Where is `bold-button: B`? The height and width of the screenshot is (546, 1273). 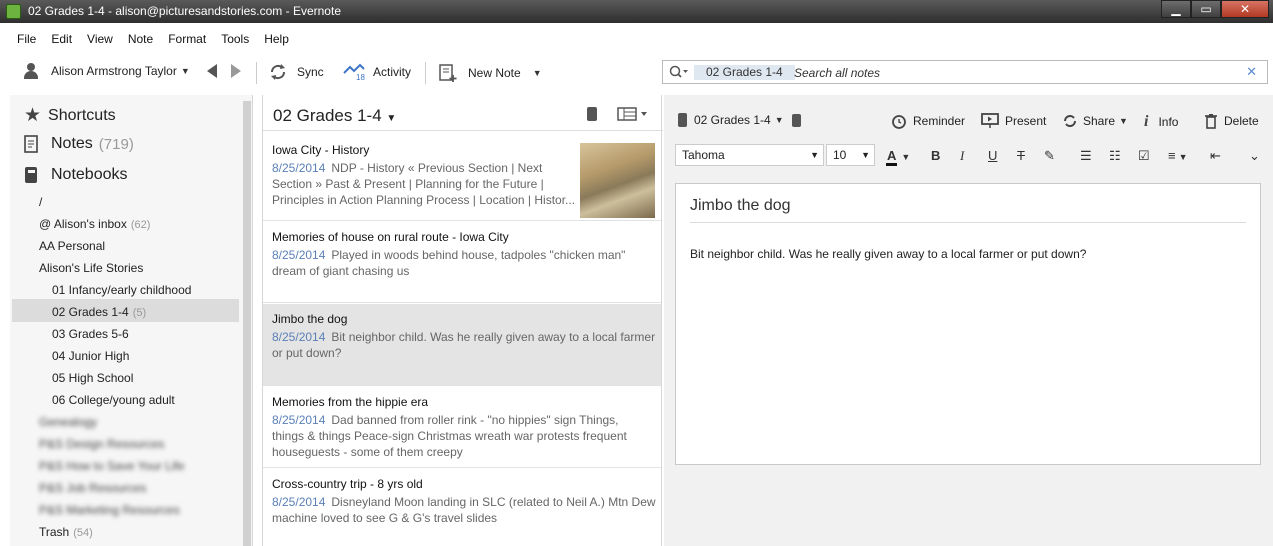
bold-button: B is located at coordinates (935, 155).